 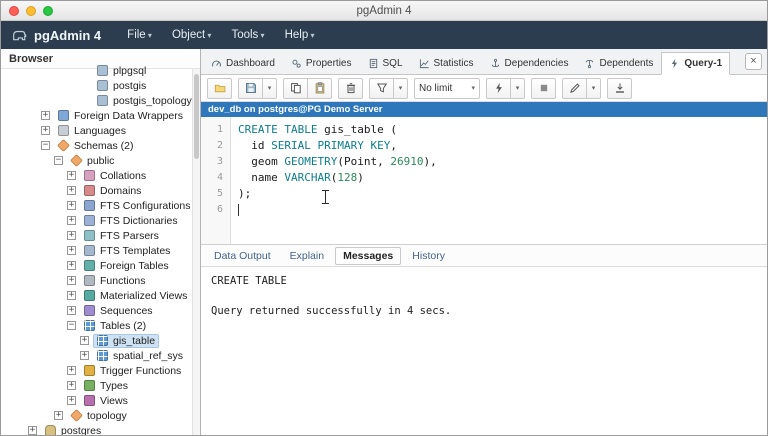 What do you see at coordinates (131, 221) in the screenshot?
I see `tree-node: FTS Dictionaries` at bounding box center [131, 221].